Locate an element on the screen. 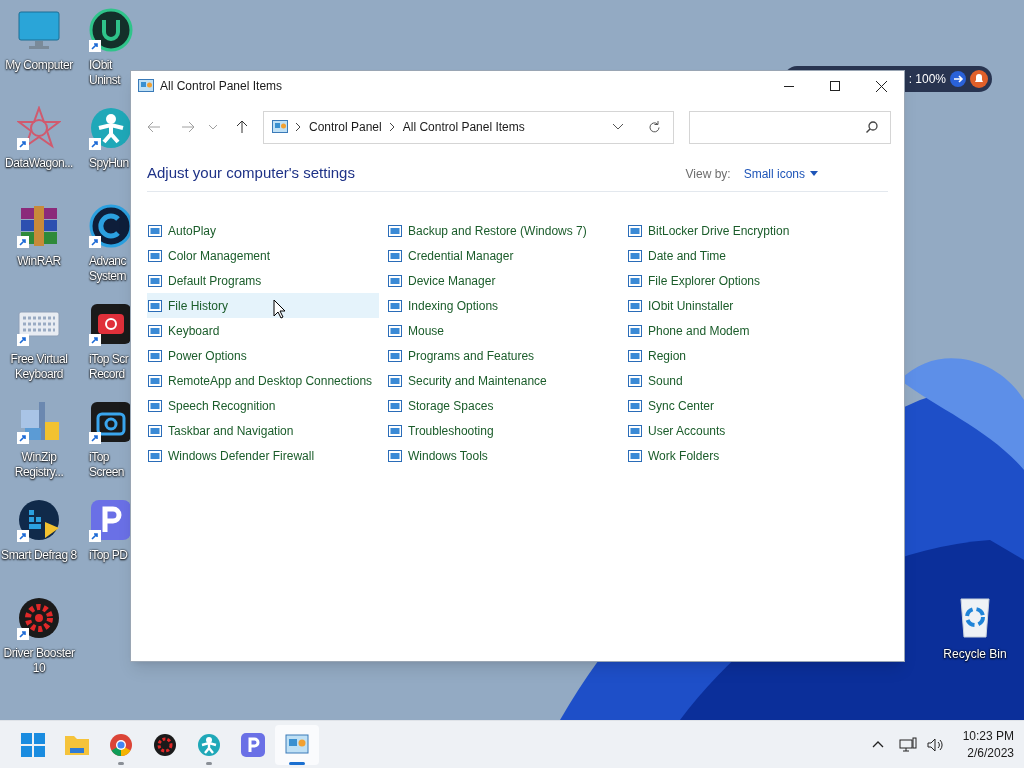  mouse-pointer-icon is located at coordinates (279, 309).